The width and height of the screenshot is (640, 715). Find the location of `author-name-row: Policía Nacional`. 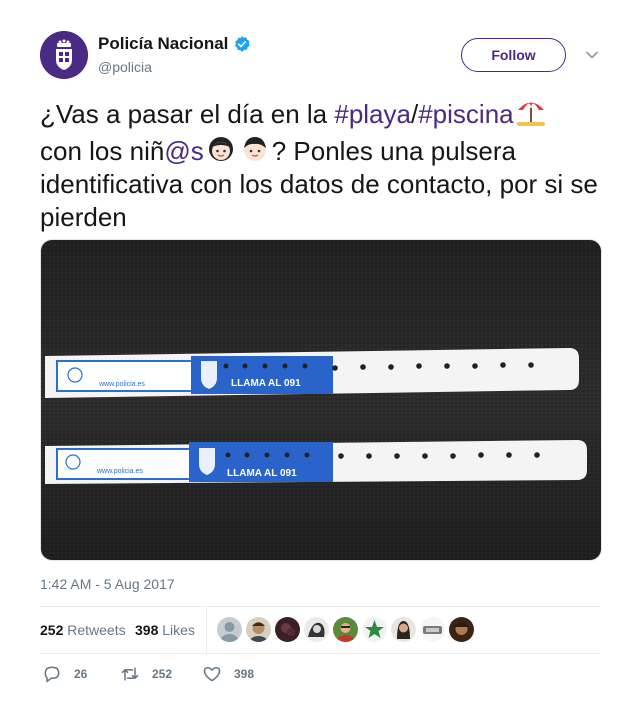

author-name-row: Policía Nacional is located at coordinates (174, 44).